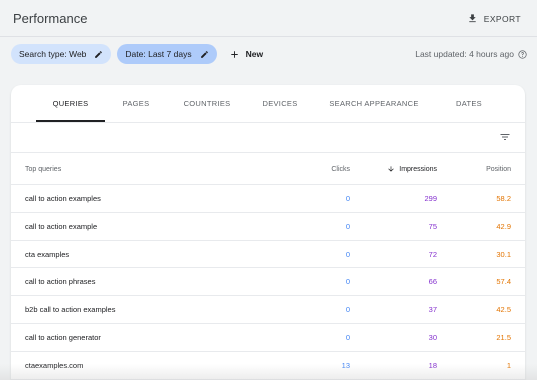  Describe the element at coordinates (503, 226) in the screenshot. I see `position-cell: 42.9` at that location.